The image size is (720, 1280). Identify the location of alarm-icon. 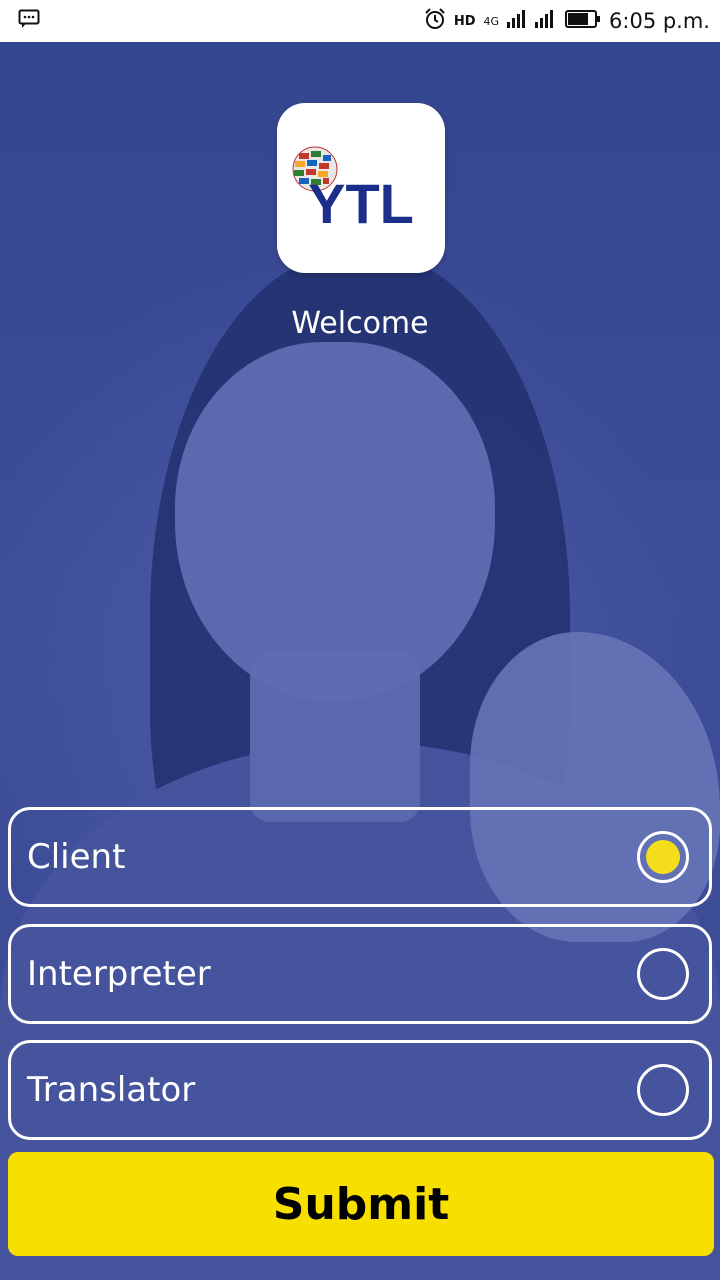
(435, 21).